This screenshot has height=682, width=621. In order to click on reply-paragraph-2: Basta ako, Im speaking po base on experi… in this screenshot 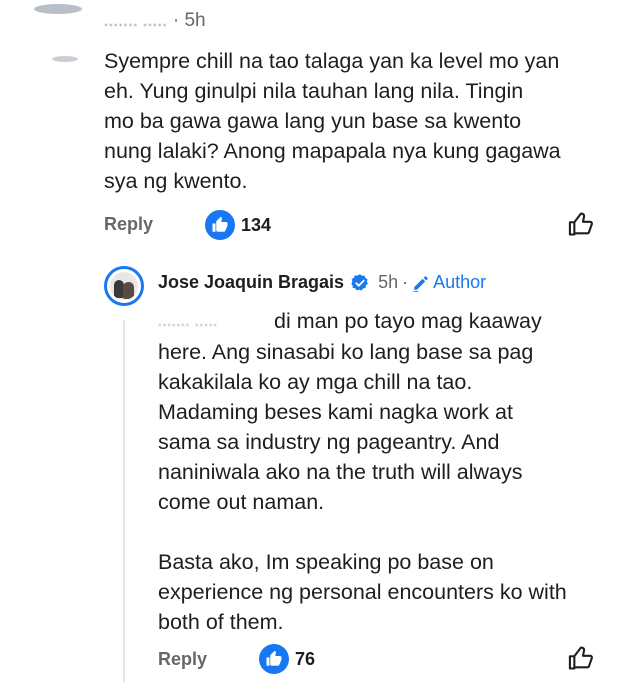, I will do `click(380, 592)`.